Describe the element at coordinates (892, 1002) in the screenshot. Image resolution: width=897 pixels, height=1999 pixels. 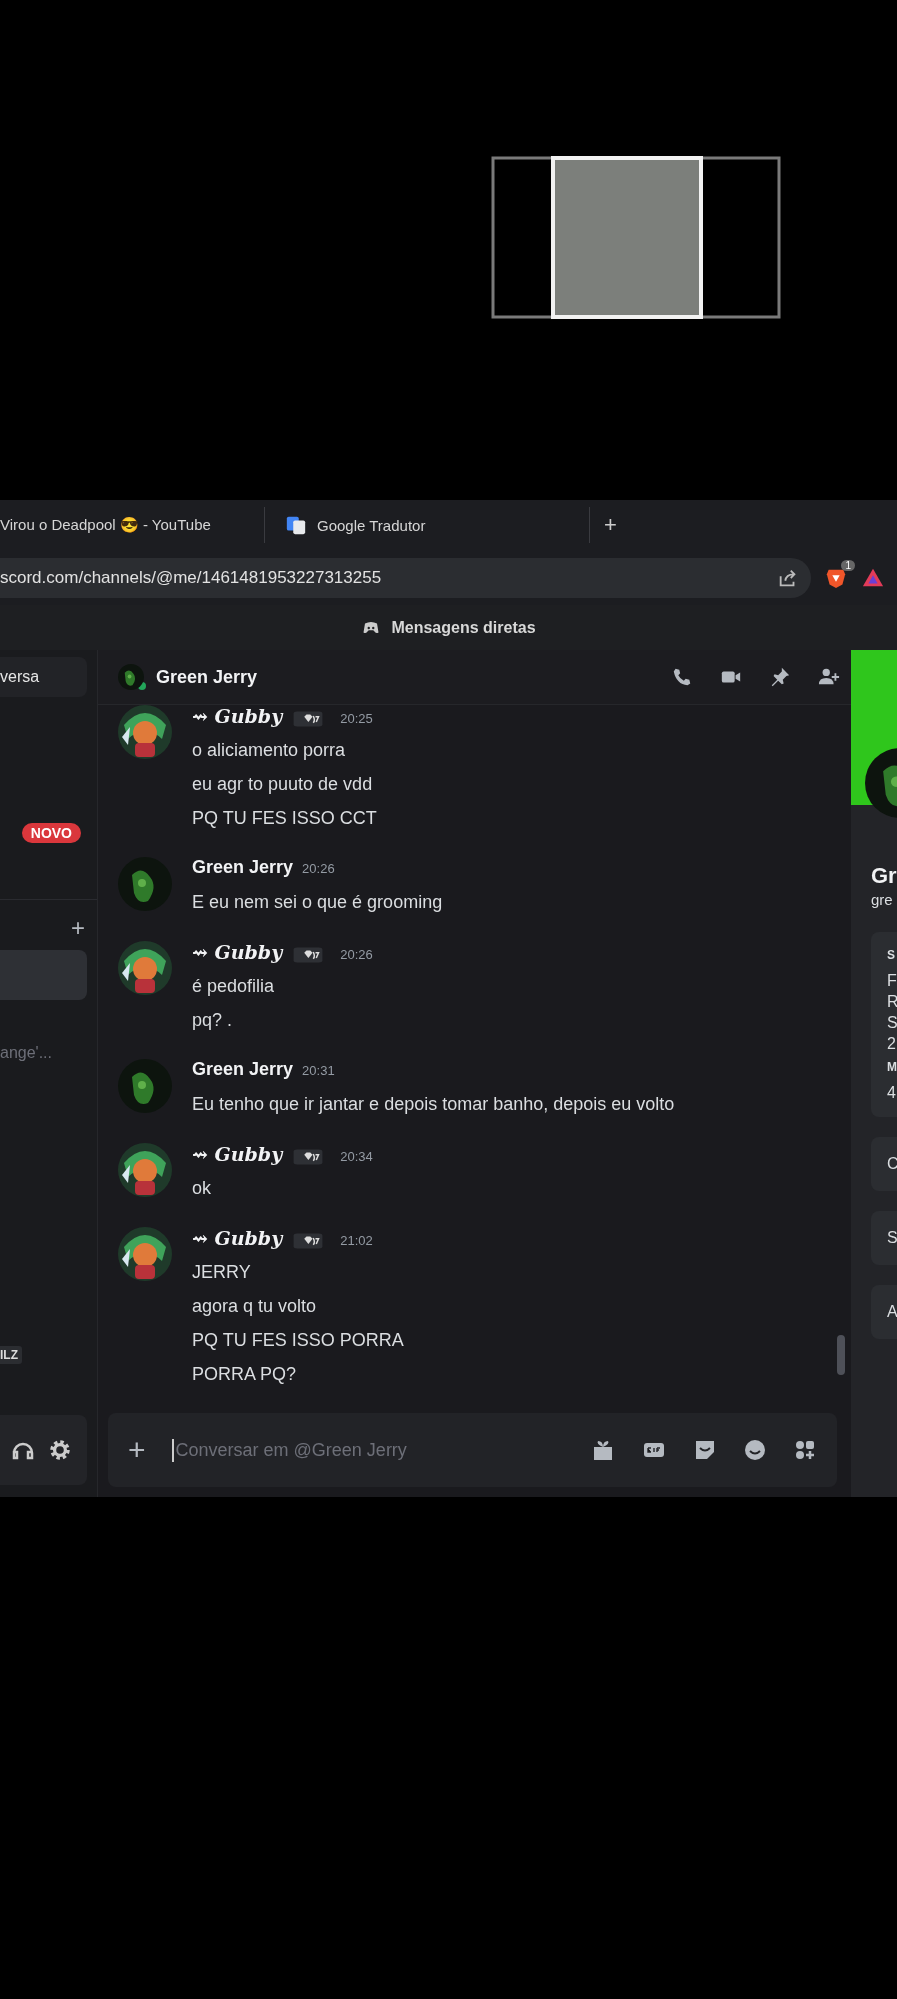
I see `card-text: R` at that location.